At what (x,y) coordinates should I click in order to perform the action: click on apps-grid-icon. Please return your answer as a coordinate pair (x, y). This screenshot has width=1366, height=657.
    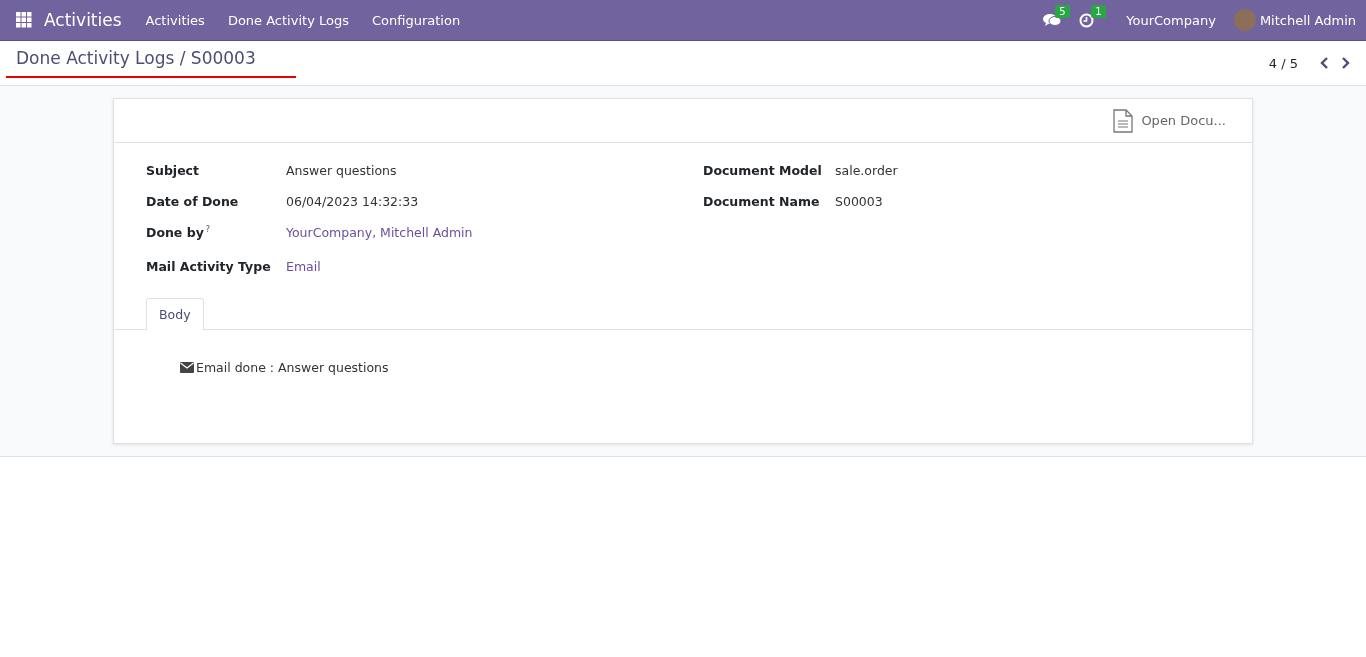
    Looking at the image, I should click on (24, 20).